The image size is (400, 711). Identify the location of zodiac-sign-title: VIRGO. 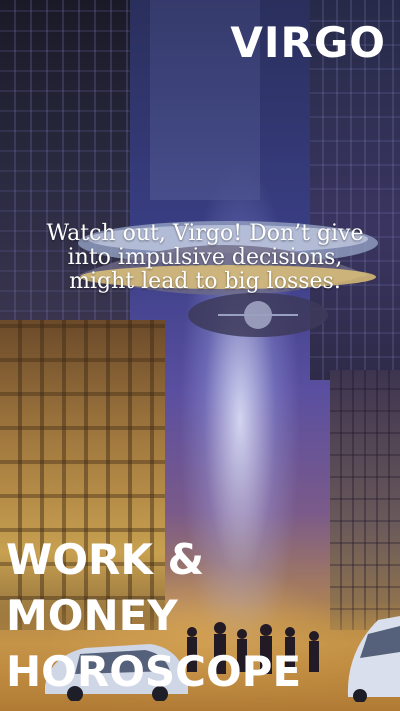
(308, 42).